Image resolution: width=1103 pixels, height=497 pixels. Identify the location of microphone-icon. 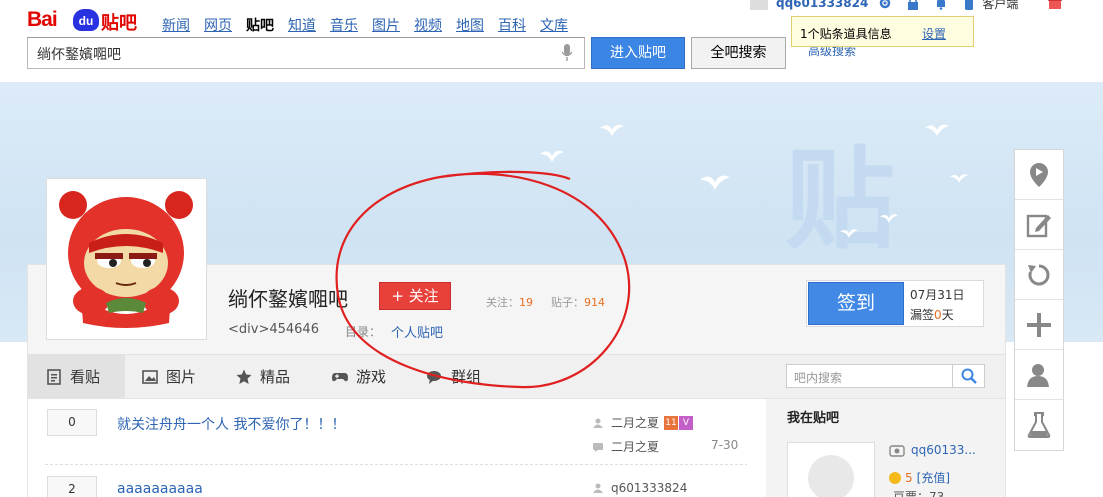
(567, 53).